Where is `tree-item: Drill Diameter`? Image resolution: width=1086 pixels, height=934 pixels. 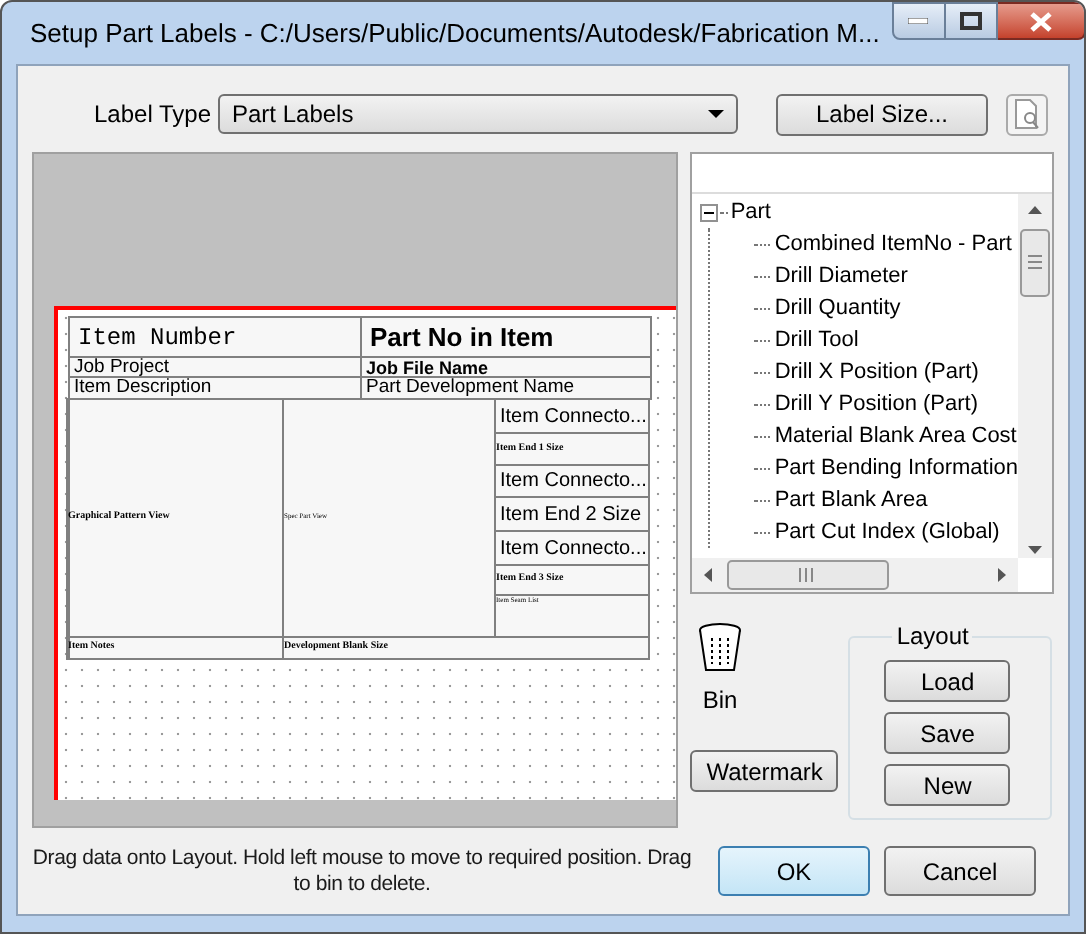 tree-item: Drill Diameter is located at coordinates (841, 276).